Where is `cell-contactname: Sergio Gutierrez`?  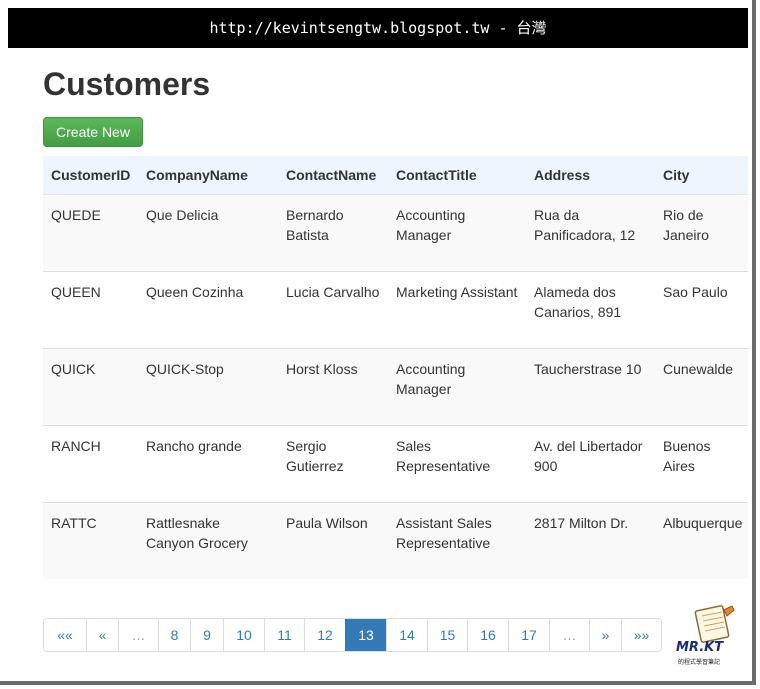 cell-contactname: Sergio Gutierrez is located at coordinates (333, 463).